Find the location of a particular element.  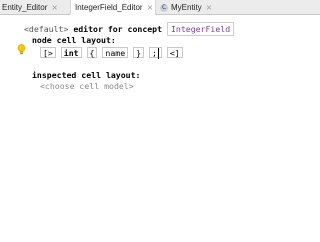

left-brace-cell: { is located at coordinates (92, 52).